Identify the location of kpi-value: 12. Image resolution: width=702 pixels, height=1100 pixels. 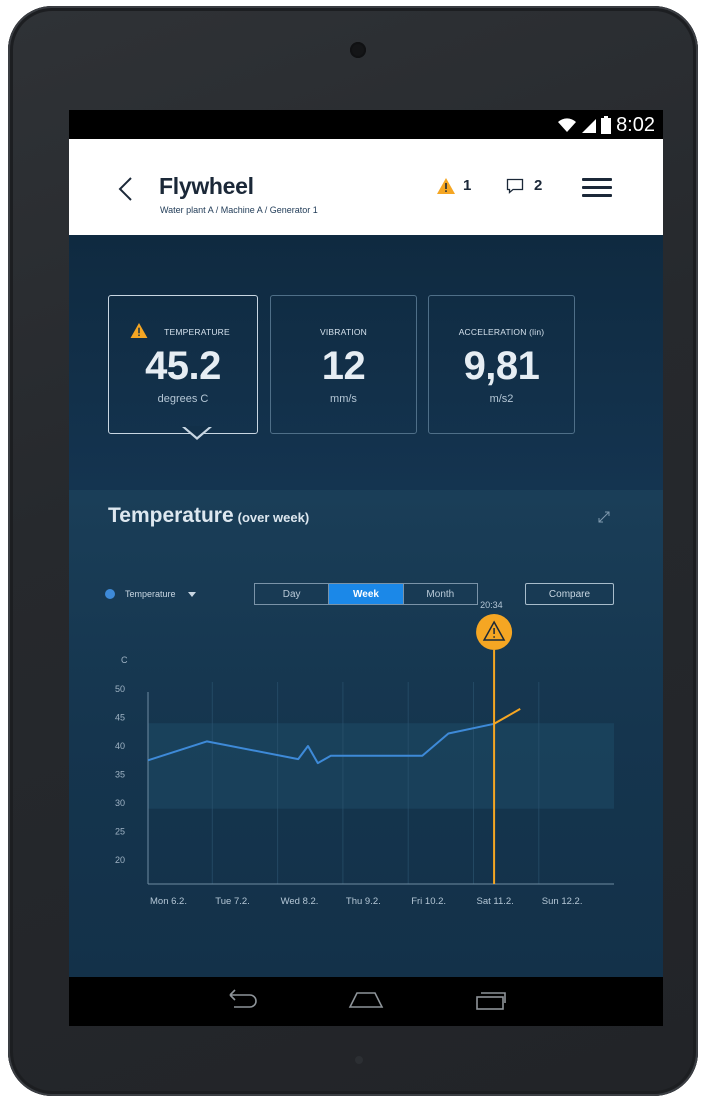
(343, 366).